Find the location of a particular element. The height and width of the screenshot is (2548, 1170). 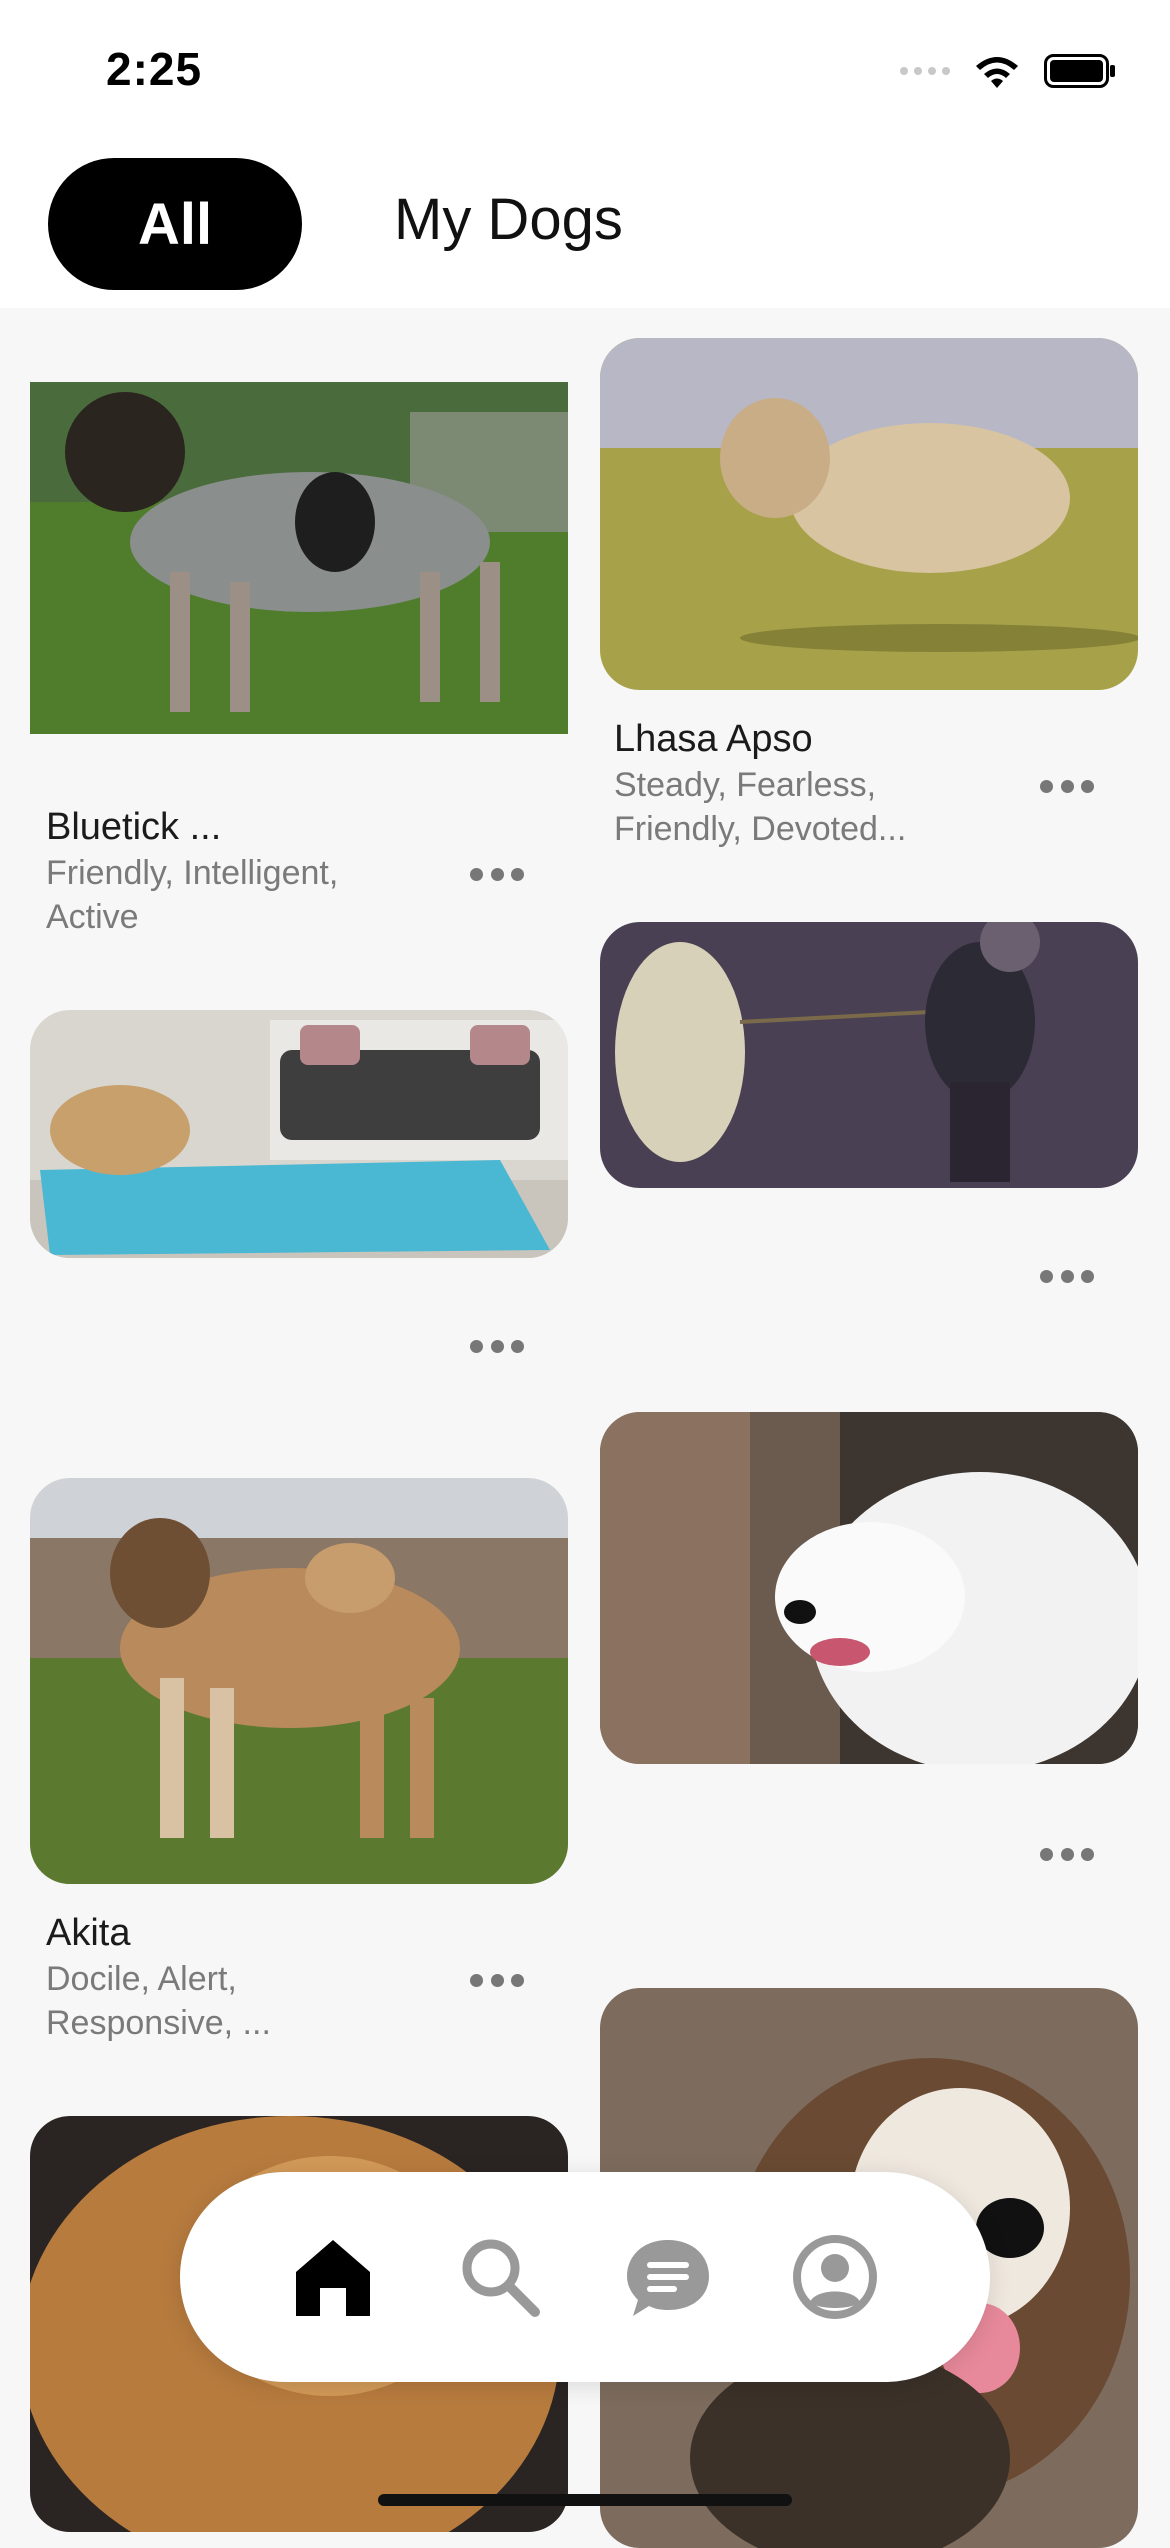

dog-image-walking is located at coordinates (869, 1055).